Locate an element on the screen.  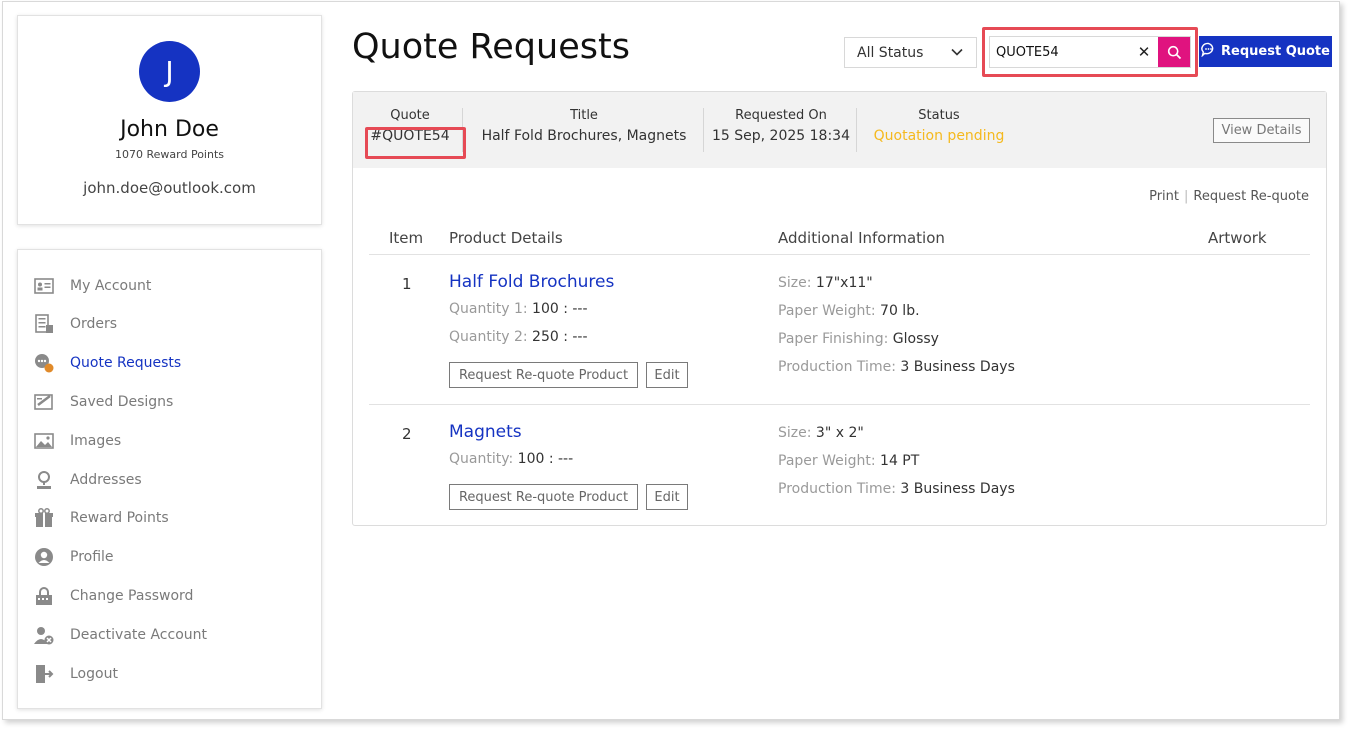
sidebar-item-images: Images is located at coordinates (168, 441).